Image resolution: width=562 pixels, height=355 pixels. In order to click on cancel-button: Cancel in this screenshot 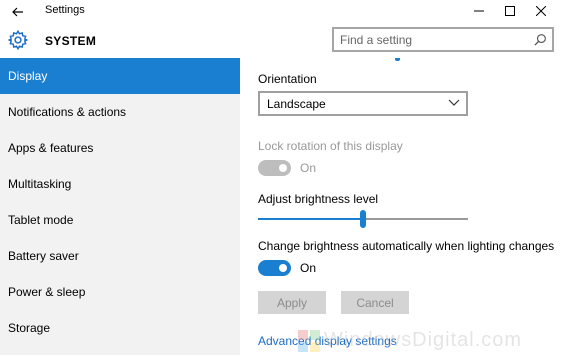, I will do `click(375, 302)`.